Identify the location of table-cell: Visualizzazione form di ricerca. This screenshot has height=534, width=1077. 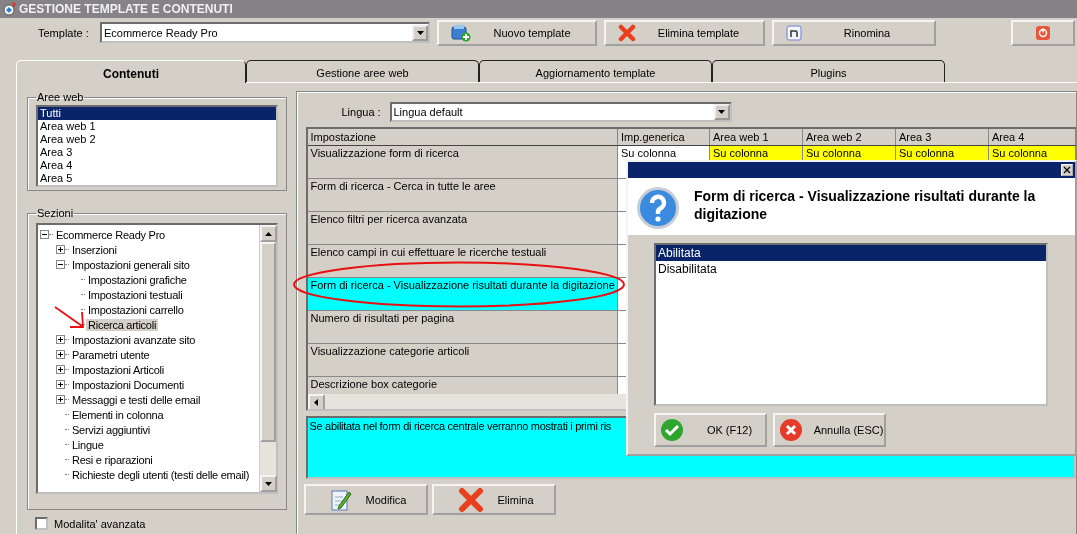
(462, 161).